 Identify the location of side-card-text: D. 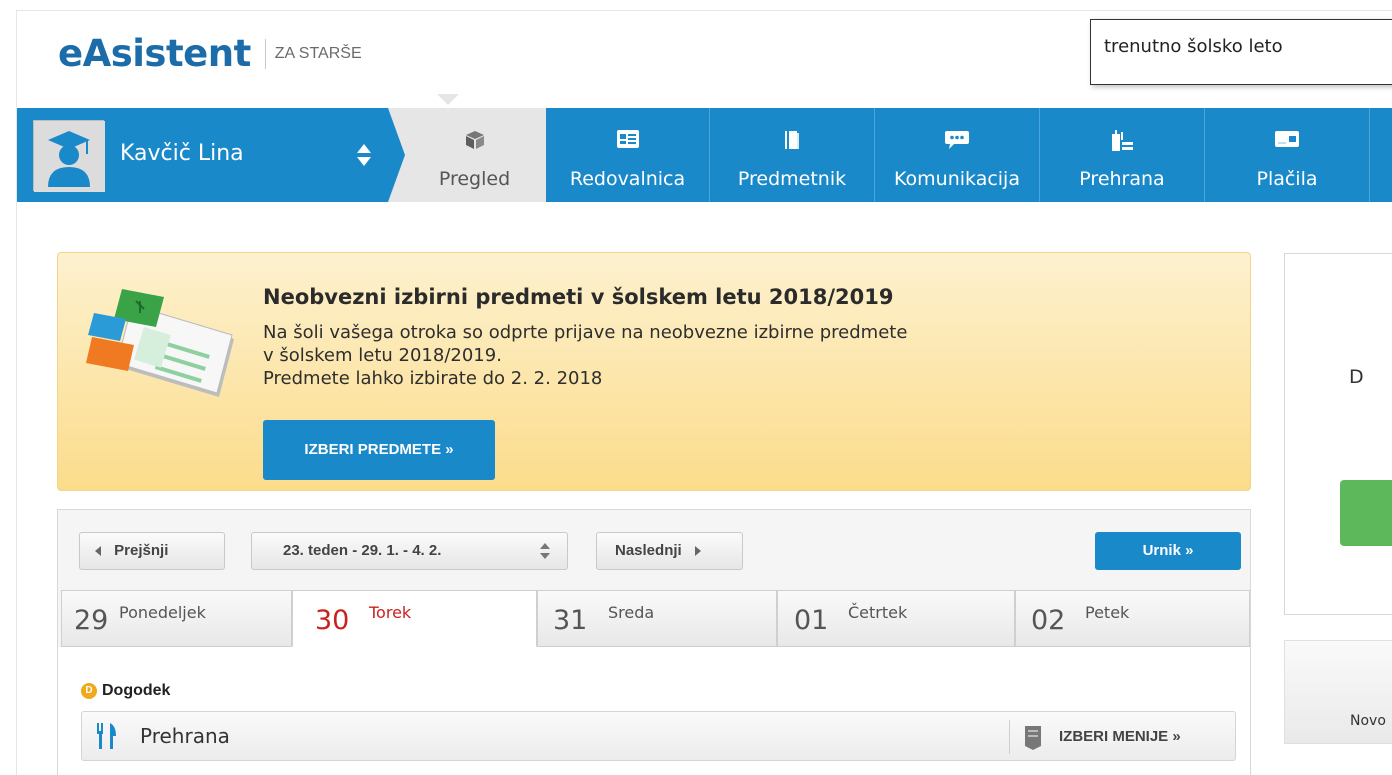
(1356, 377).